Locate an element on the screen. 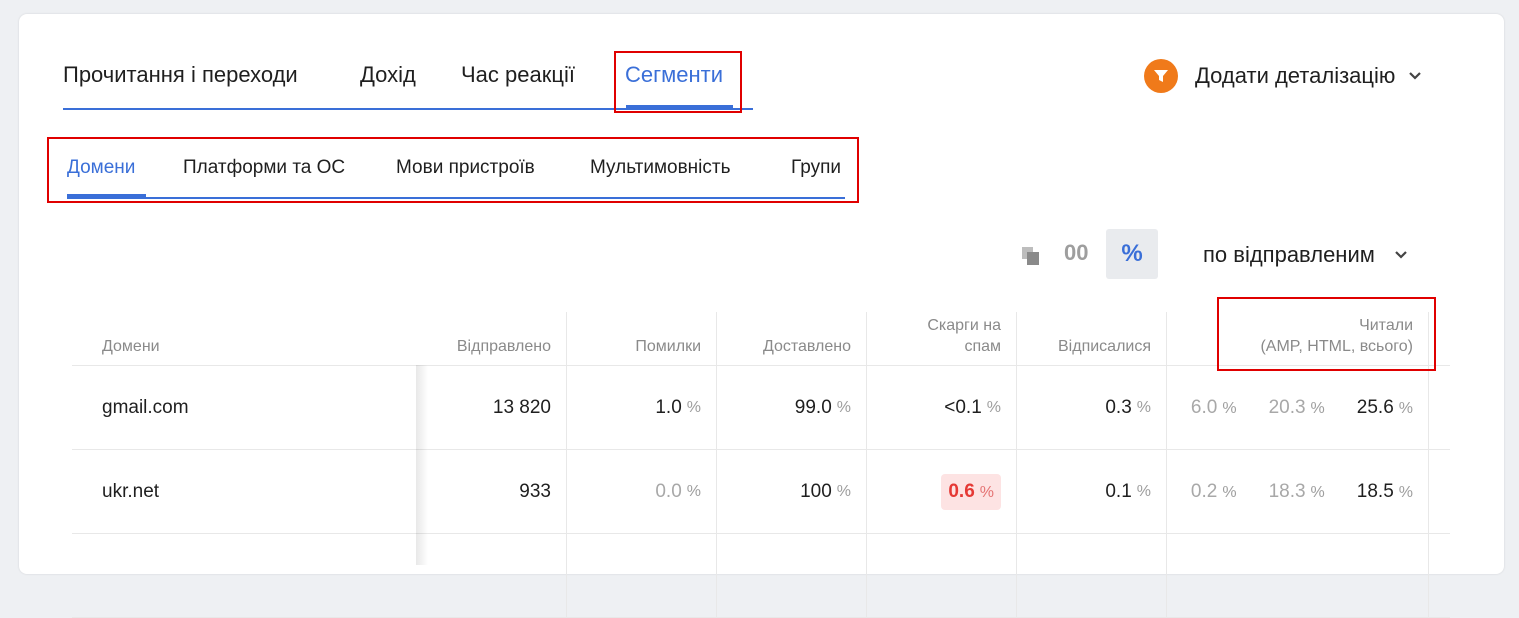 The width and height of the screenshot is (1519, 618). cell-spam: 0.6% is located at coordinates (942, 491).